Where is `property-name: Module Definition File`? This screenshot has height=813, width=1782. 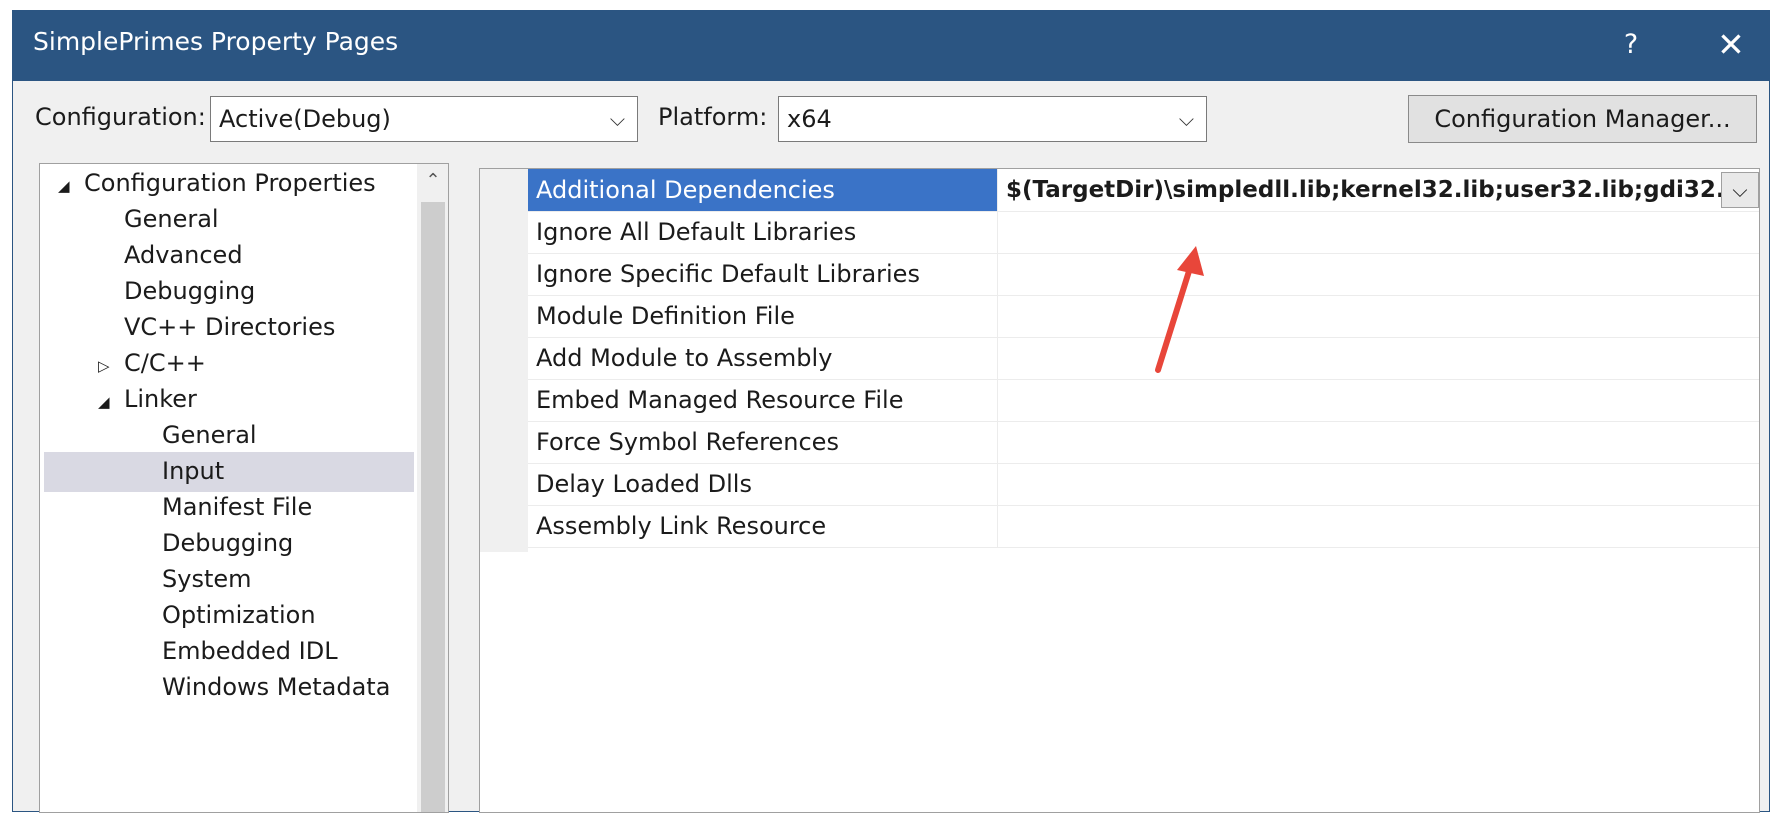
property-name: Module Definition File is located at coordinates (763, 316).